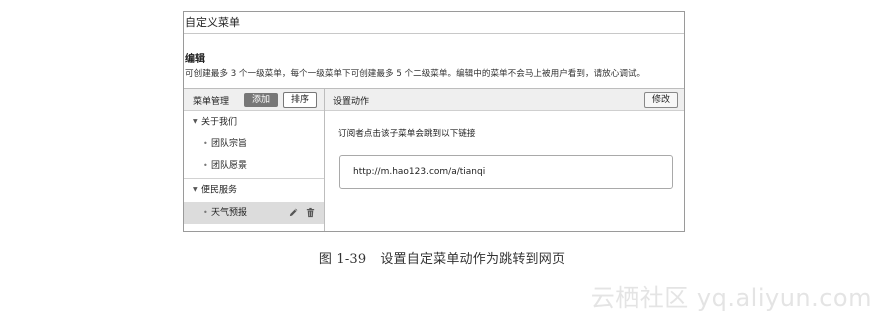  What do you see at coordinates (211, 102) in the screenshot?
I see `menu-management-label: 菜单管理` at bounding box center [211, 102].